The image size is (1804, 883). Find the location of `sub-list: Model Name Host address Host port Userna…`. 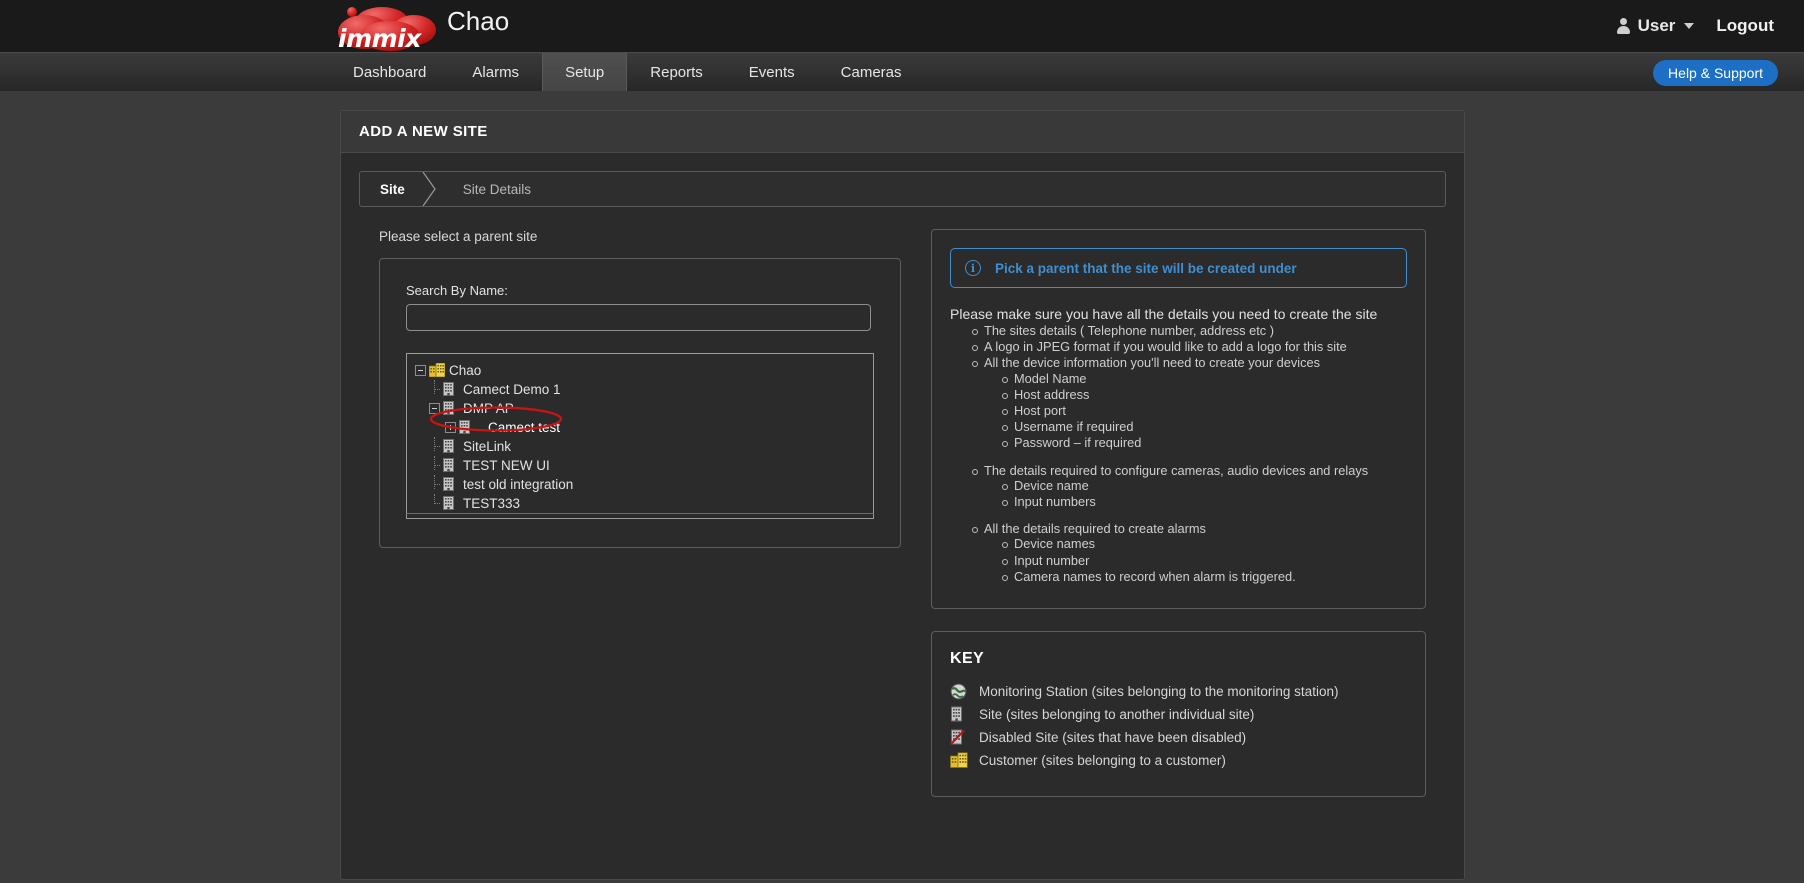

sub-list: Model Name Host address Host port Userna… is located at coordinates (1195, 411).